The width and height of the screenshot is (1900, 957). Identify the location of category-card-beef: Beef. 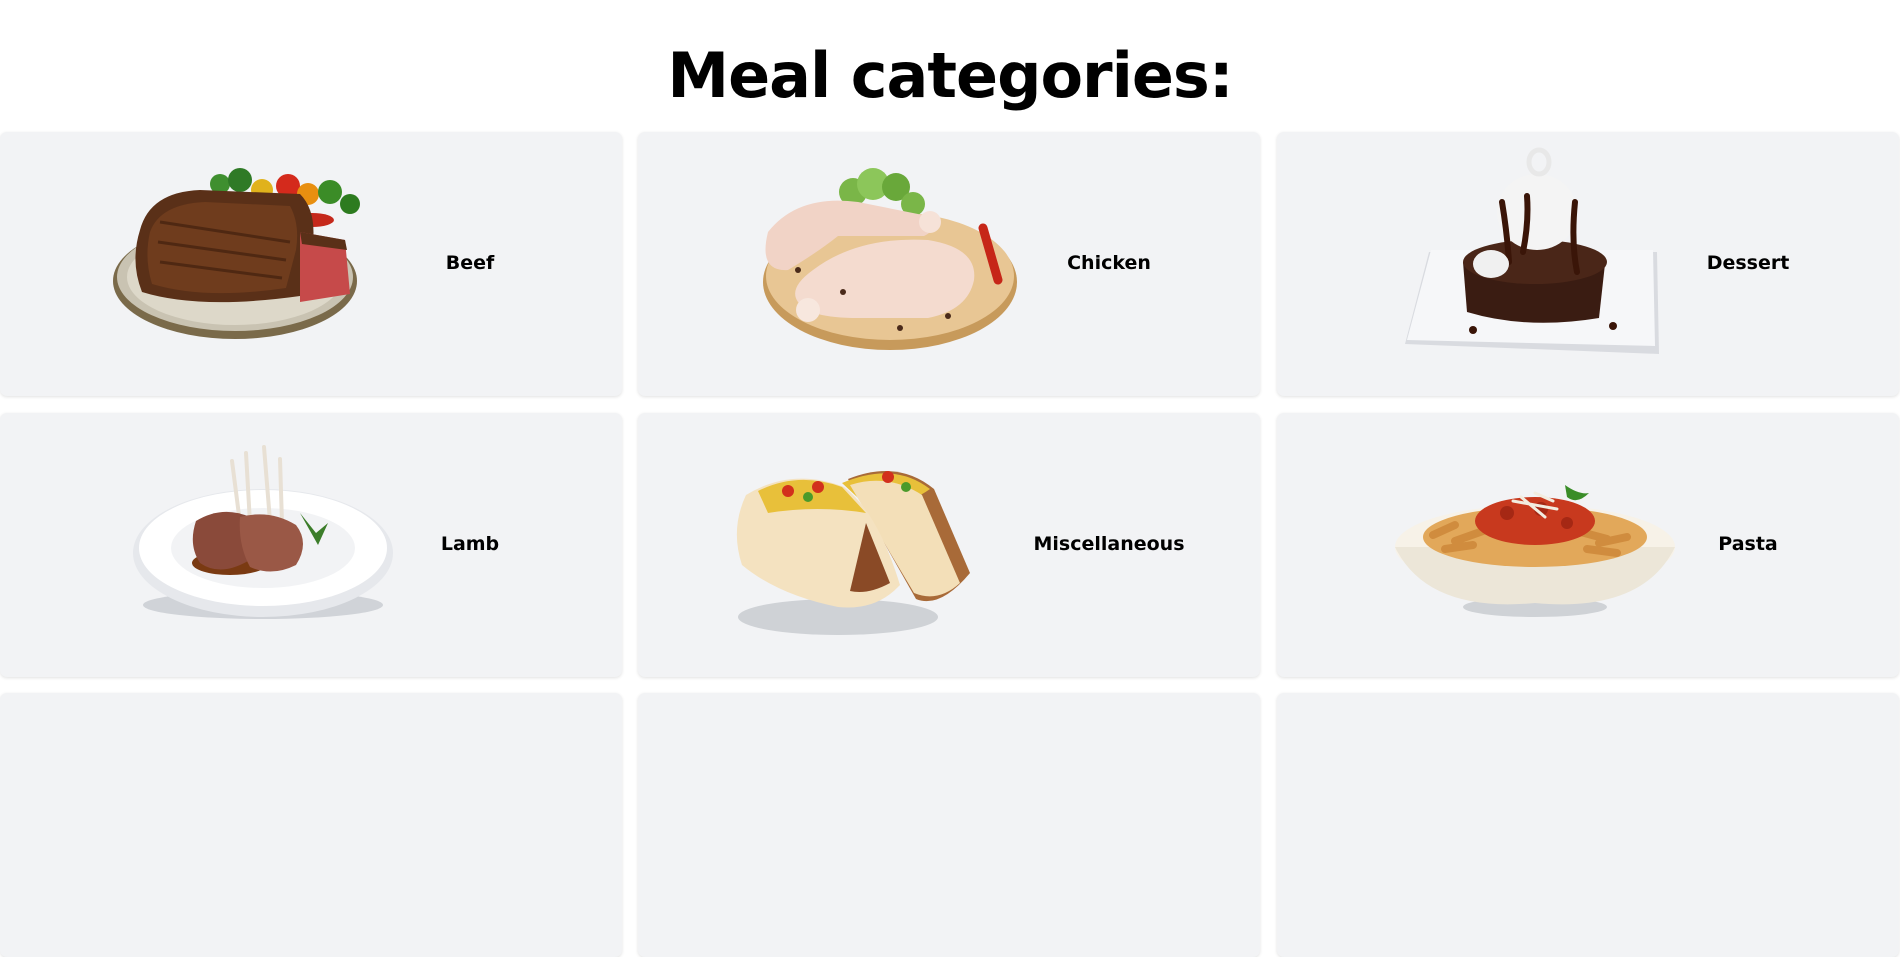
(311, 264).